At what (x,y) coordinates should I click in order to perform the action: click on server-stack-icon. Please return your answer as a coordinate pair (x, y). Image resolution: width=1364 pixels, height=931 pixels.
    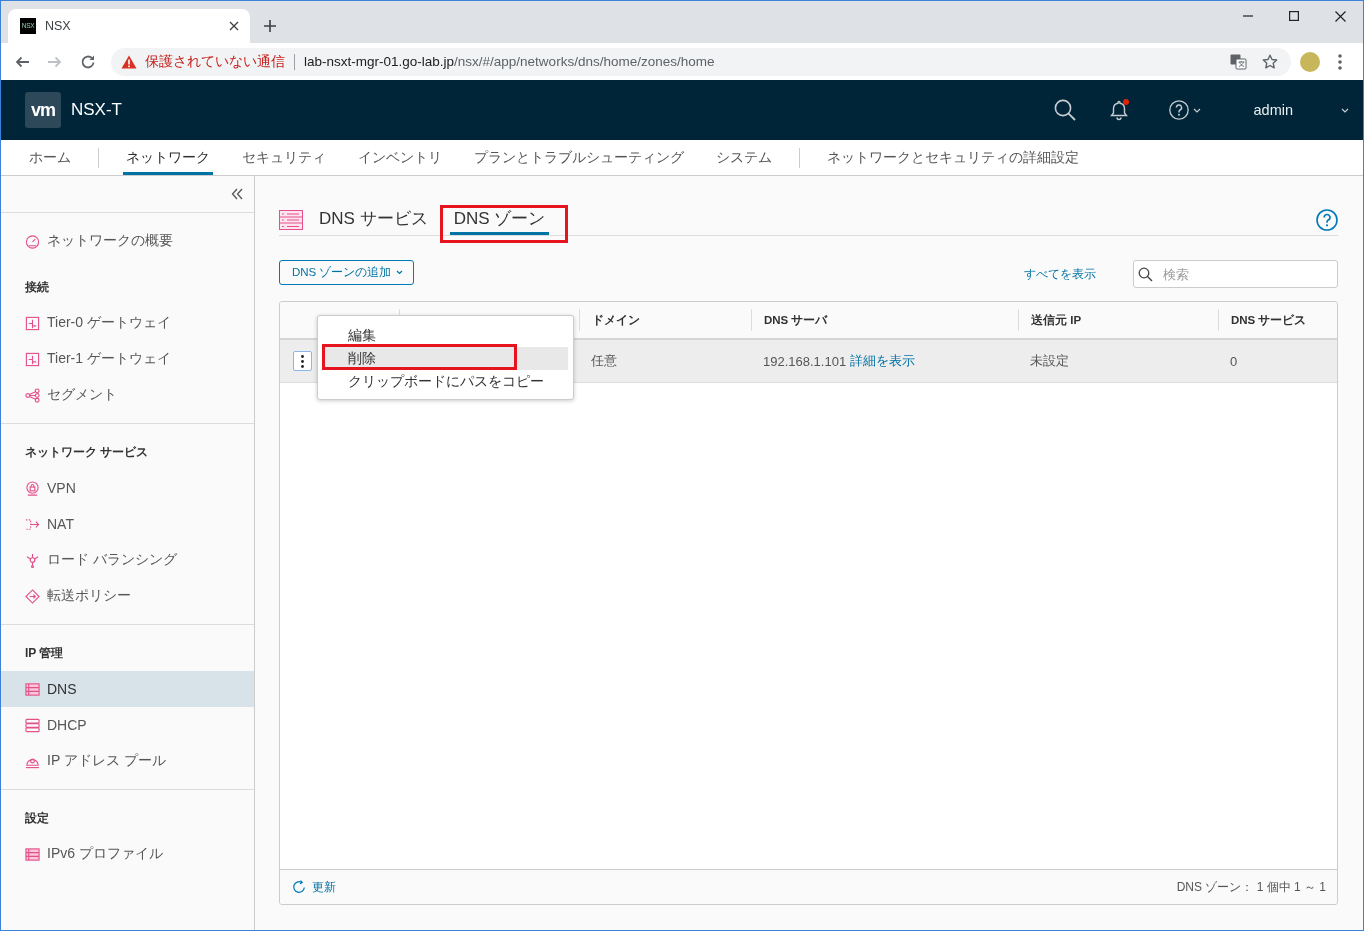
    Looking at the image, I should click on (32, 725).